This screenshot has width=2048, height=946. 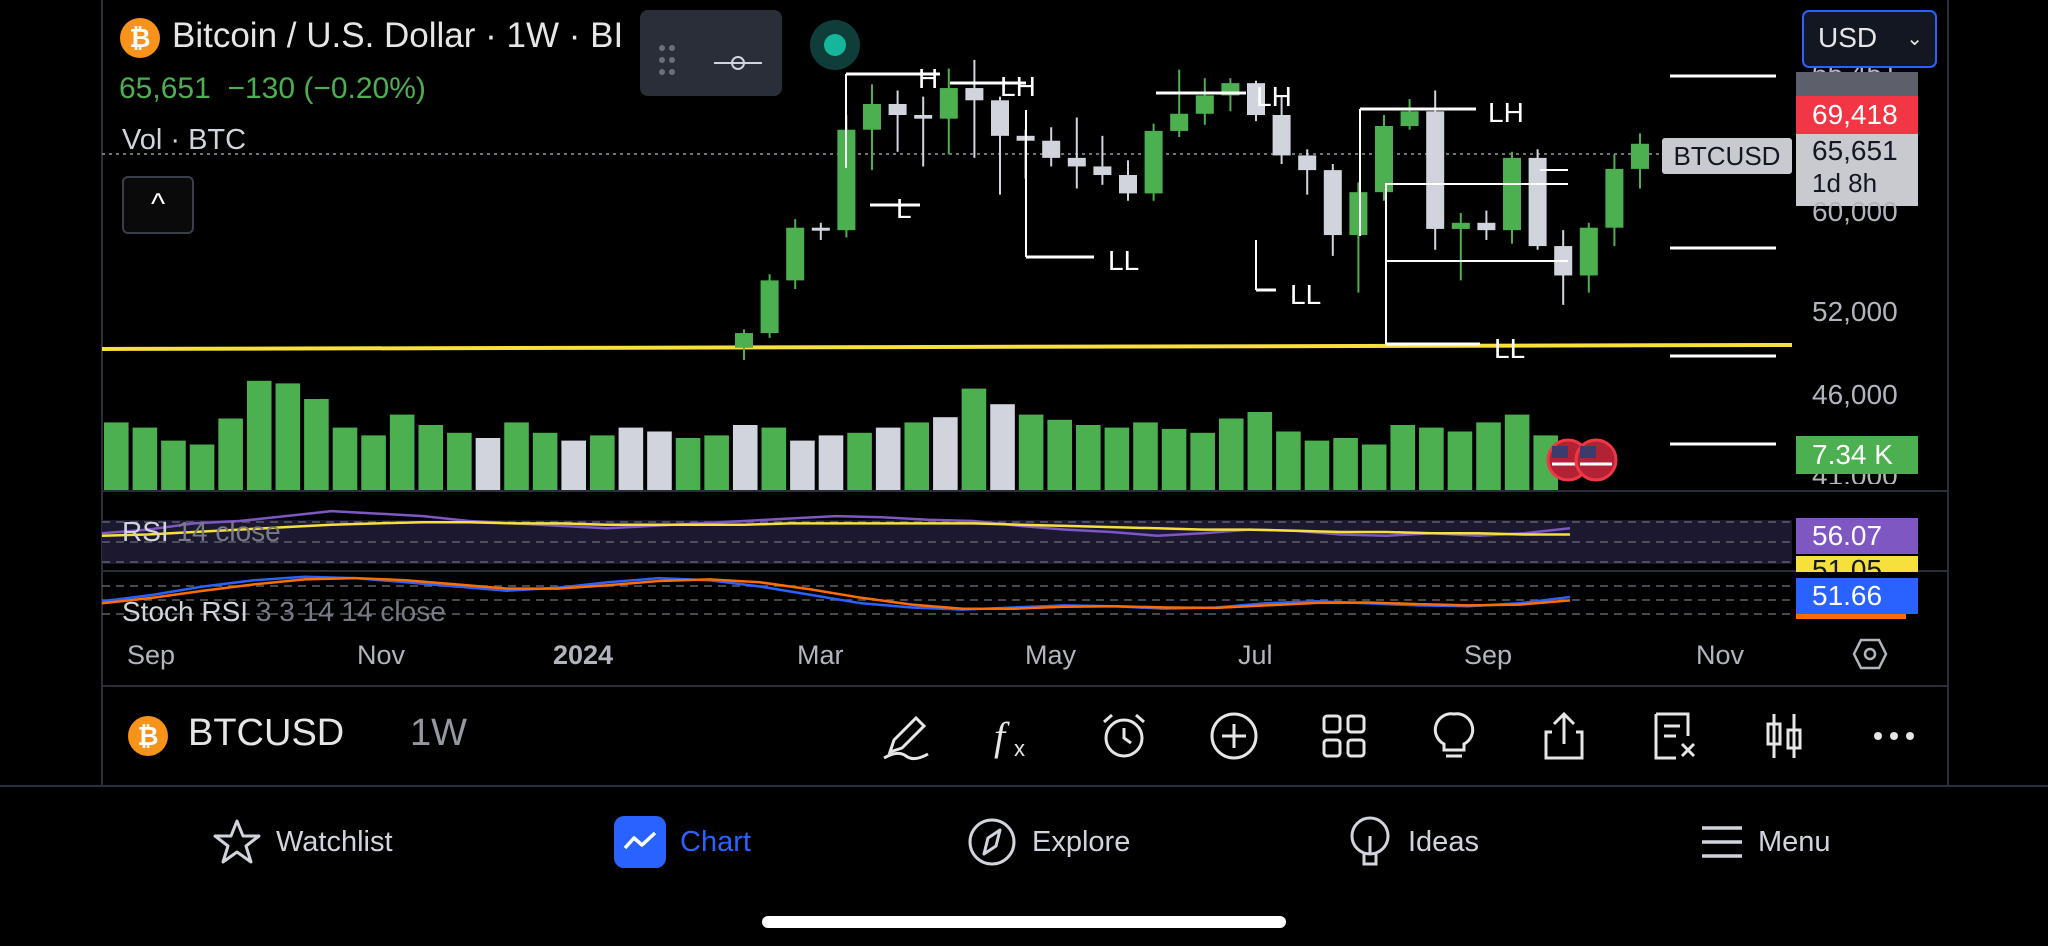 I want to click on stoch-name: Stoch RSI, so click(x=185, y=611).